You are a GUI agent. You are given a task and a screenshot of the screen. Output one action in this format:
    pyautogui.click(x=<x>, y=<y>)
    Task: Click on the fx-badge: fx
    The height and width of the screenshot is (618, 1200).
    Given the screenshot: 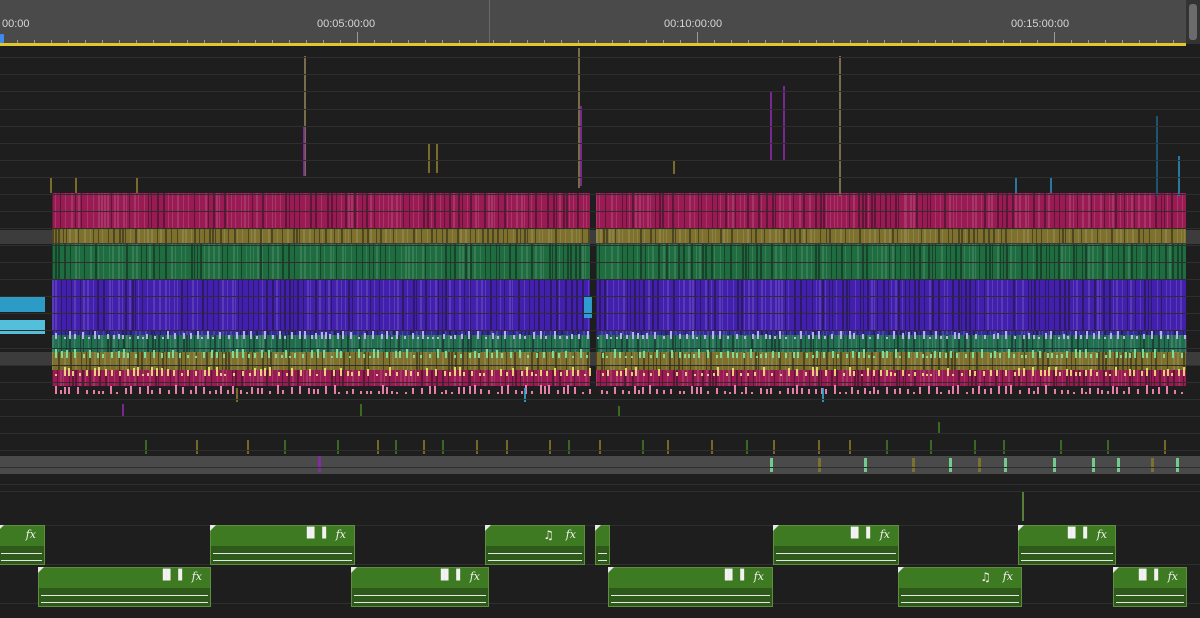 What is the action you would take?
    pyautogui.click(x=341, y=534)
    